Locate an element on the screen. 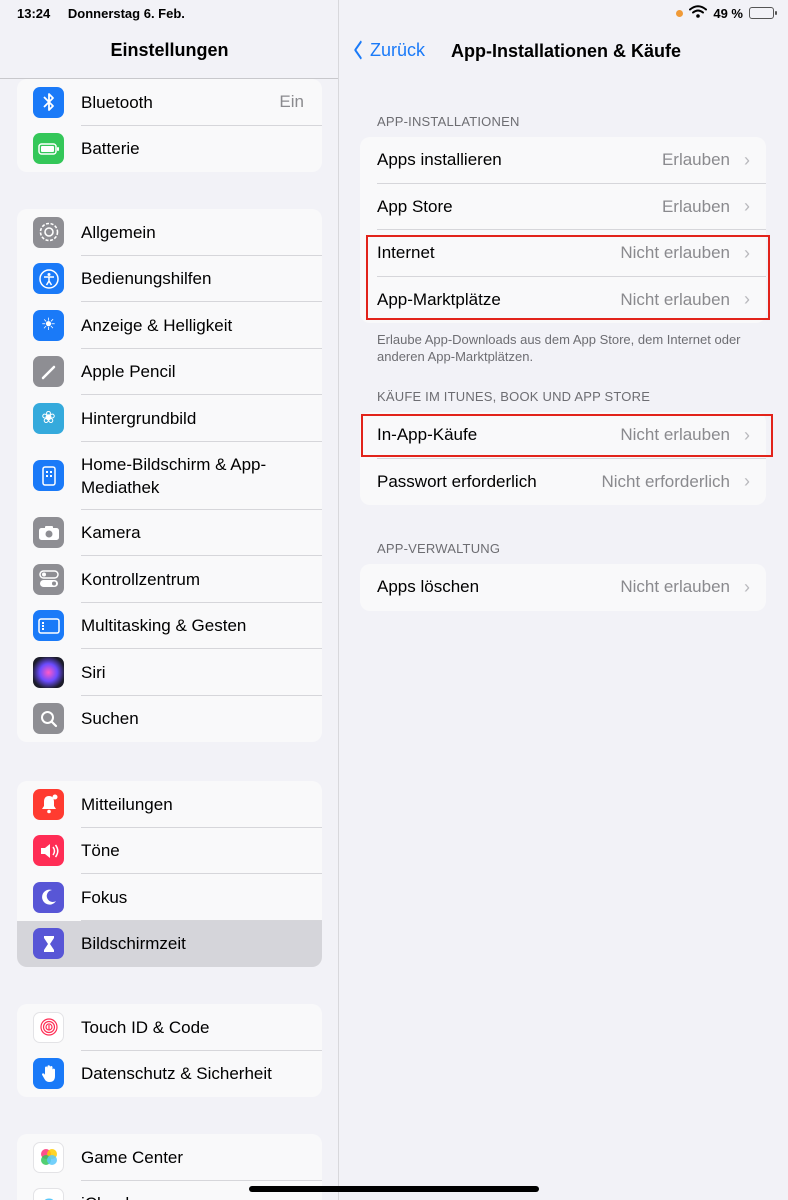  back-button: Zurück is located at coordinates (388, 50).